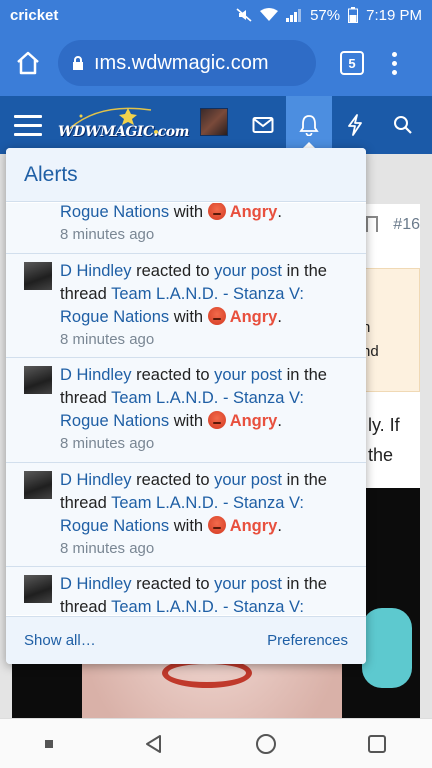 The height and width of the screenshot is (768, 432). I want to click on inbox-button, so click(263, 125).